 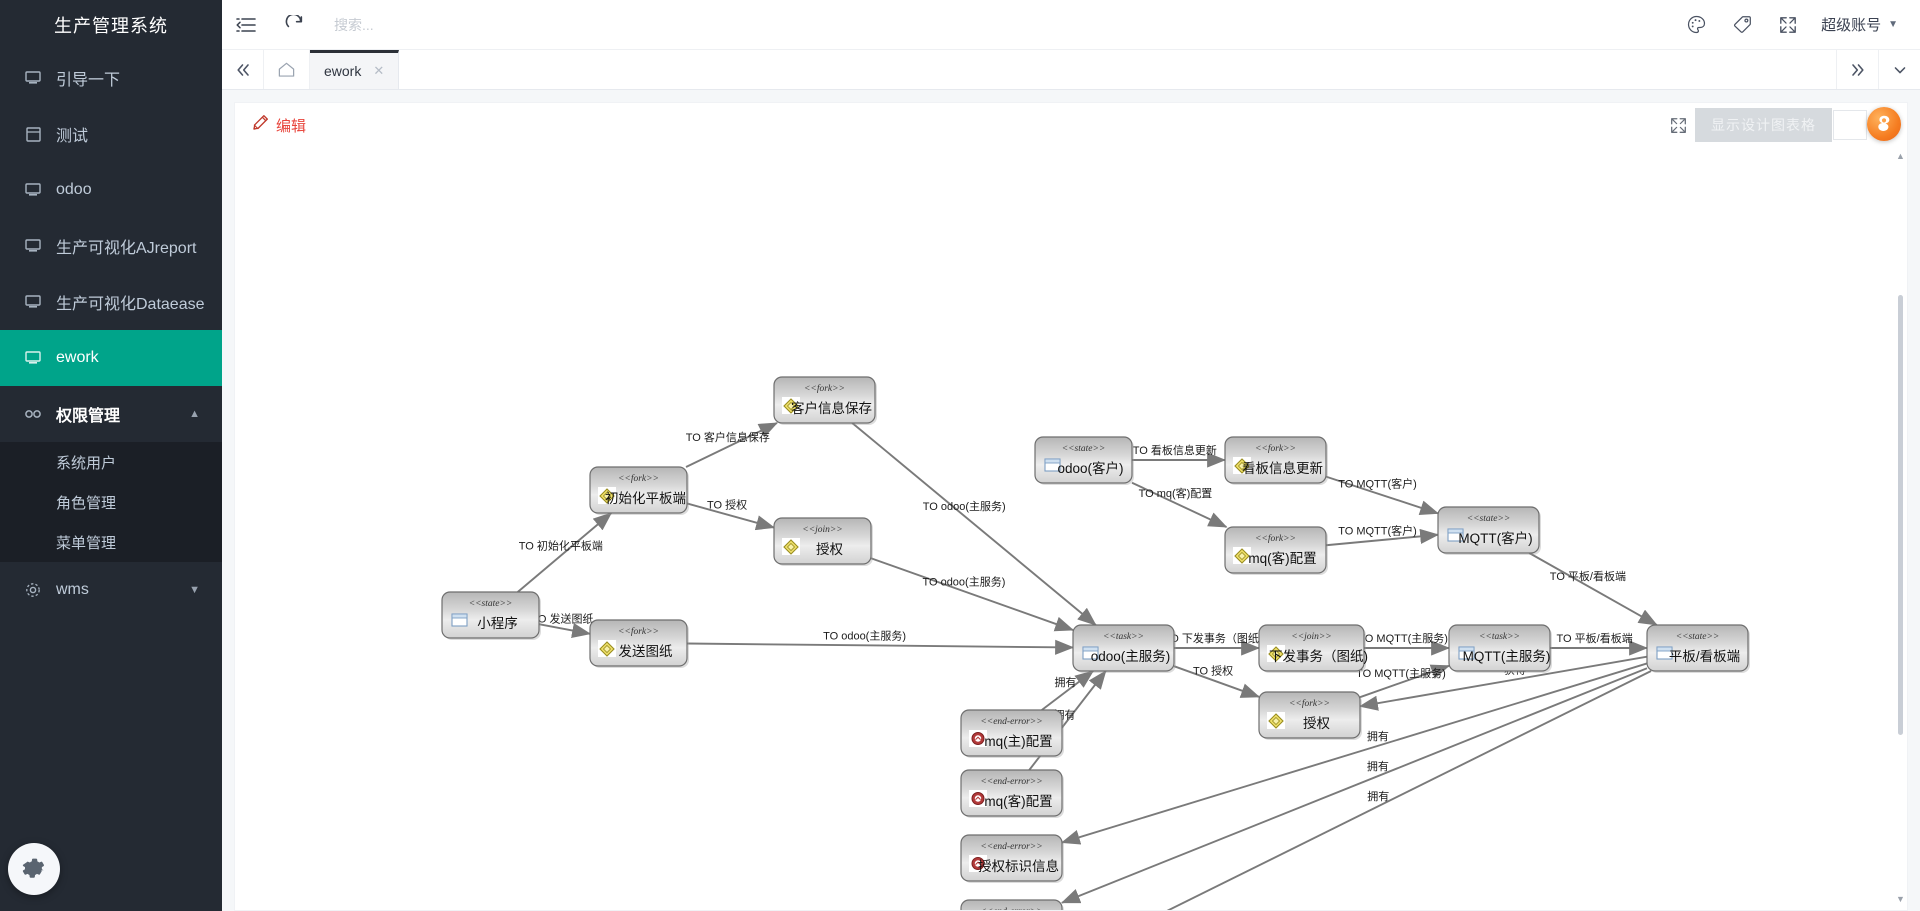 What do you see at coordinates (1500, 648) in the screenshot?
I see `diagram-node: <<task>> MQTT(主服务)` at bounding box center [1500, 648].